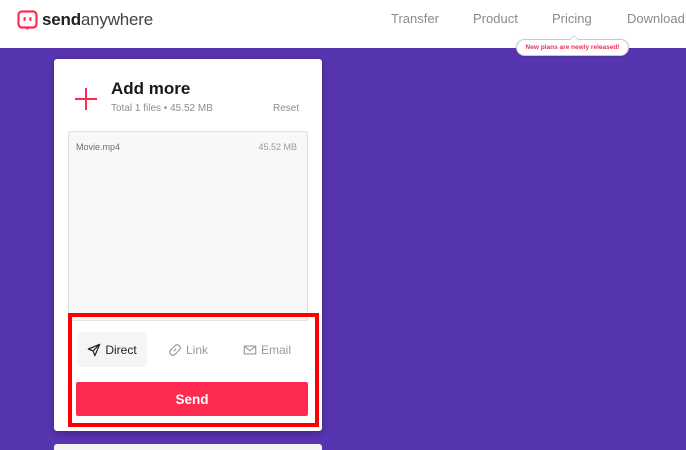 This screenshot has height=450, width=686. What do you see at coordinates (276, 349) in the screenshot?
I see `tab-email-label: Email` at bounding box center [276, 349].